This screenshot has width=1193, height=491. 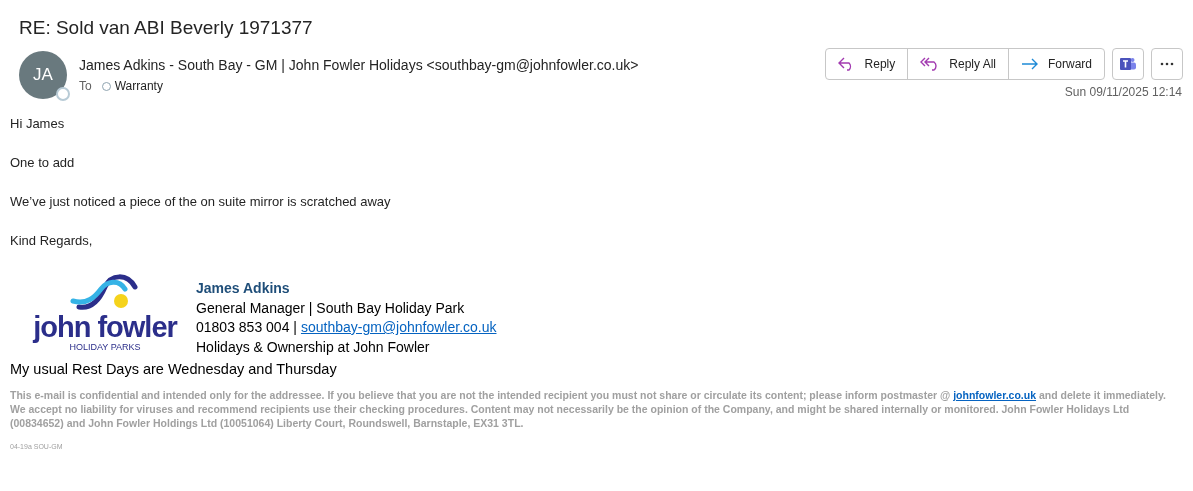 What do you see at coordinates (105, 347) in the screenshot?
I see `logo-tagline: HOLIDAY PARKS` at bounding box center [105, 347].